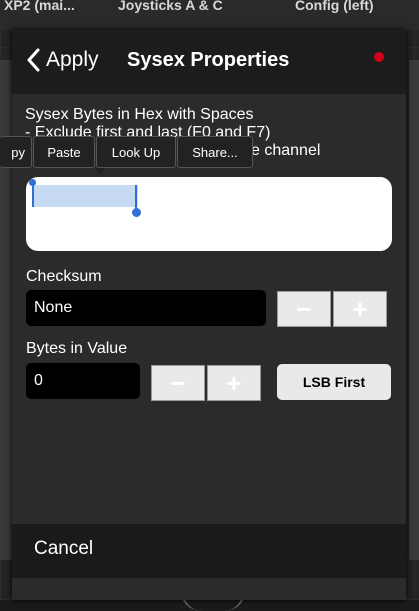 Image resolution: width=419 pixels, height=611 pixels. I want to click on bytes-plus-button: +, so click(234, 383).